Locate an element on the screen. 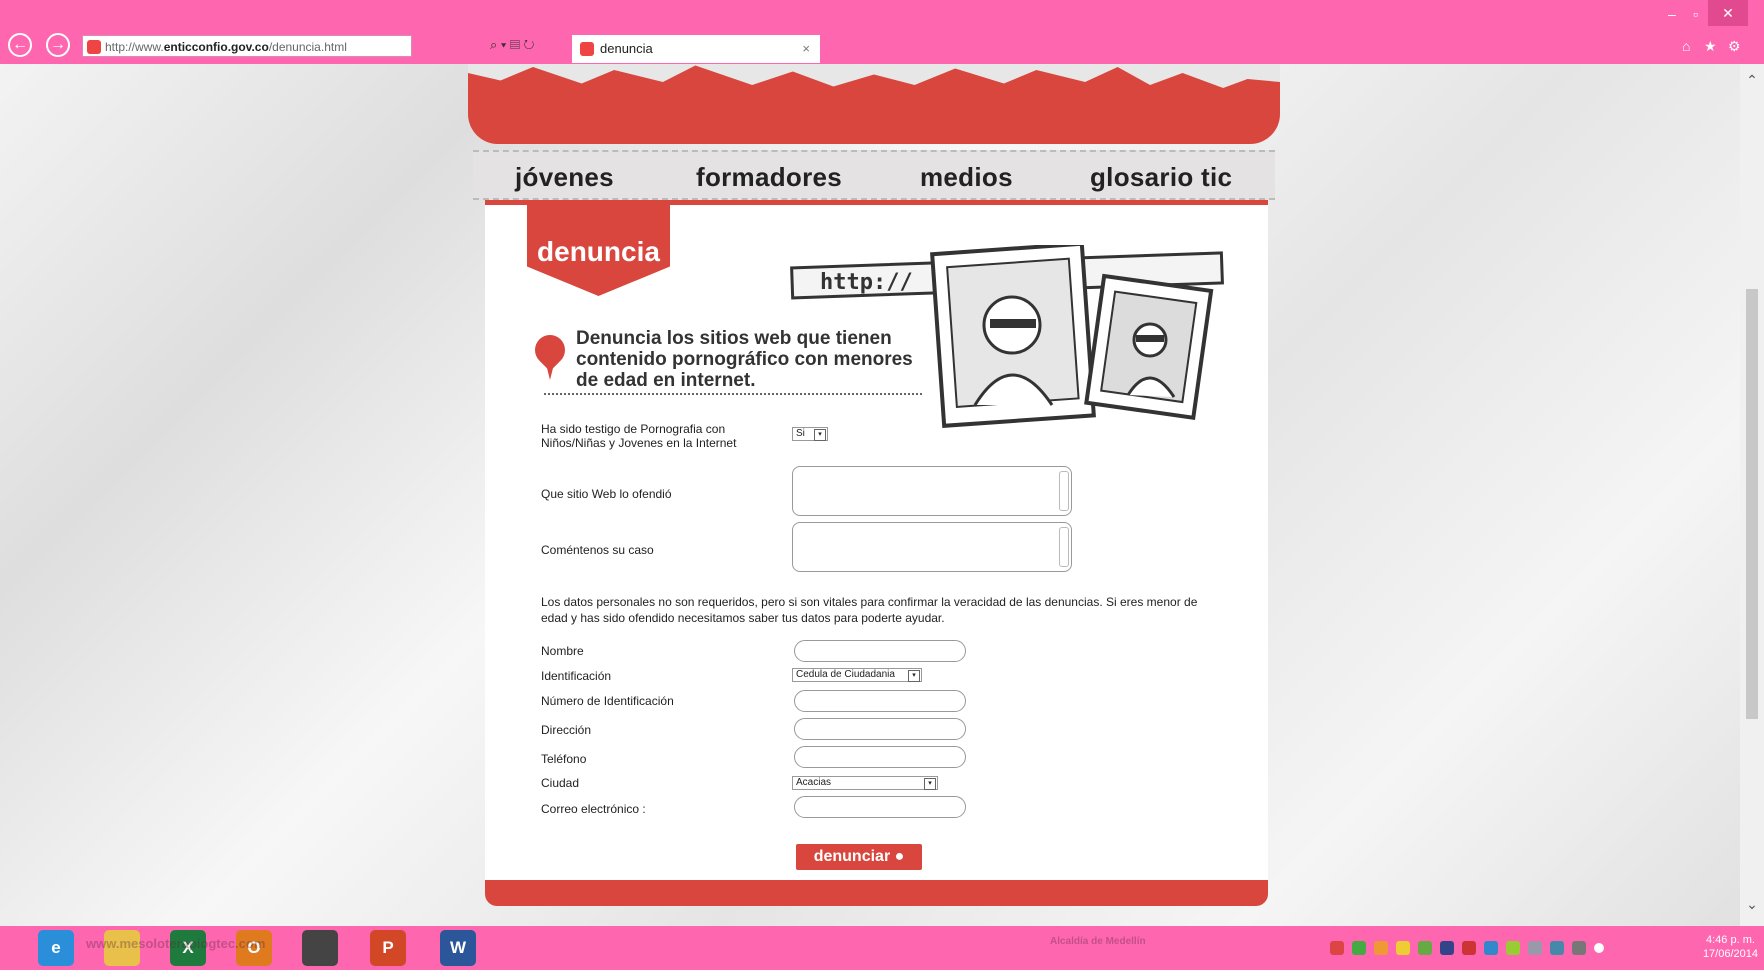  scroll-up-icon: ⌃ is located at coordinates (1752, 80).